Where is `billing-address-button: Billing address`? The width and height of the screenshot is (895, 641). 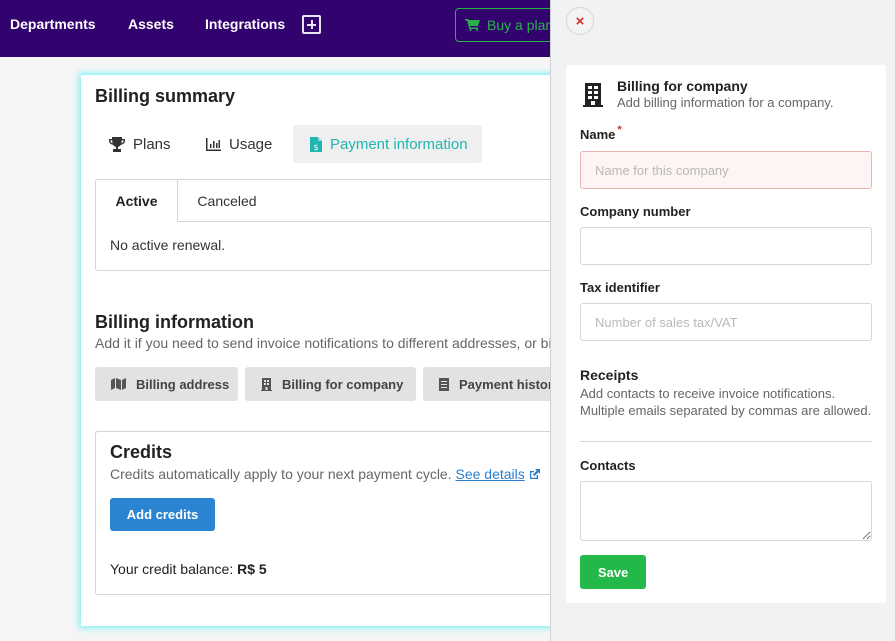 billing-address-button: Billing address is located at coordinates (166, 384).